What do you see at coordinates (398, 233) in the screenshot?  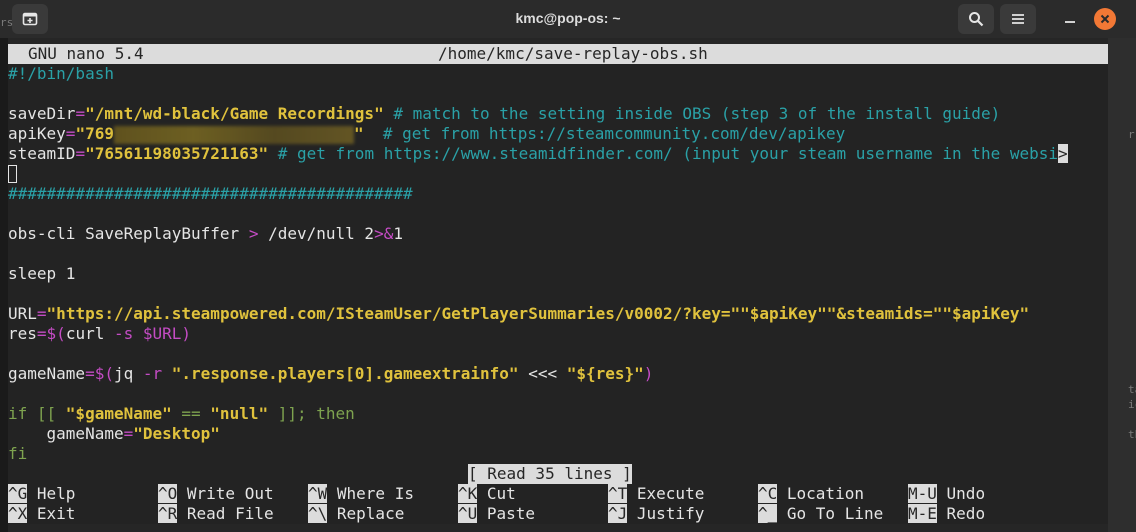 I see `command-args: 1` at bounding box center [398, 233].